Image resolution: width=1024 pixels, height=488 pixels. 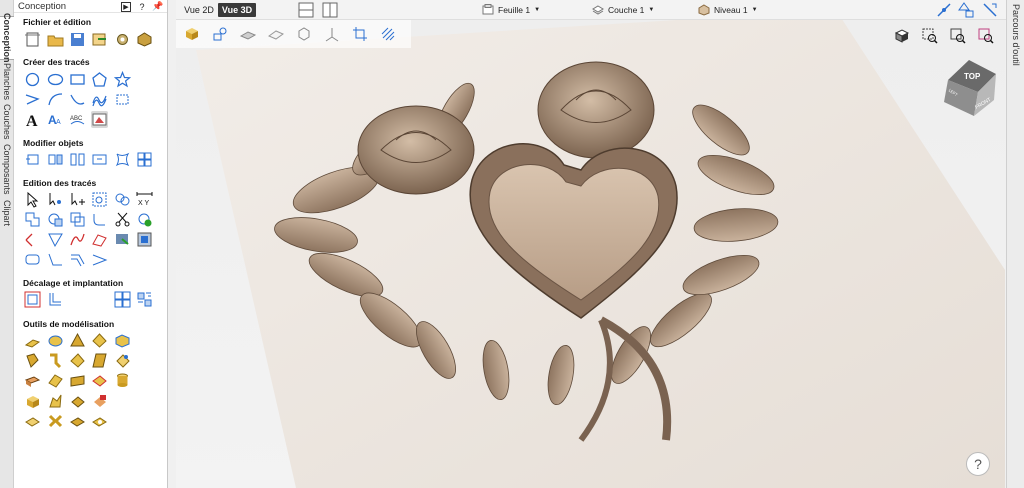 What do you see at coordinates (77, 199) in the screenshot?
I see `add-node-icon` at bounding box center [77, 199].